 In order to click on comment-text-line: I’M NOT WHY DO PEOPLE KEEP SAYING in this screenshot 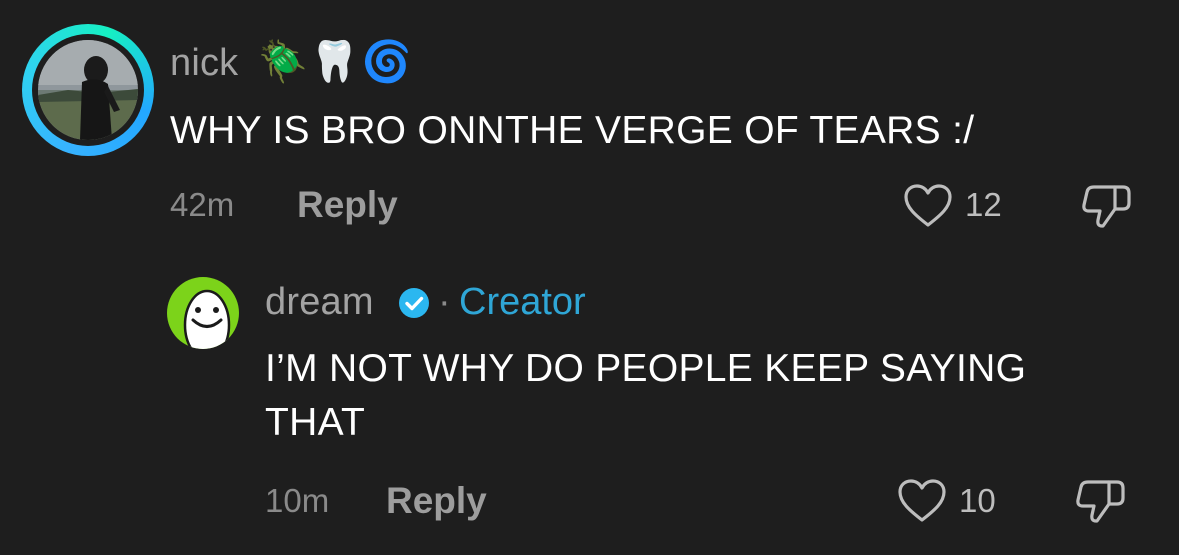, I will do `click(646, 368)`.